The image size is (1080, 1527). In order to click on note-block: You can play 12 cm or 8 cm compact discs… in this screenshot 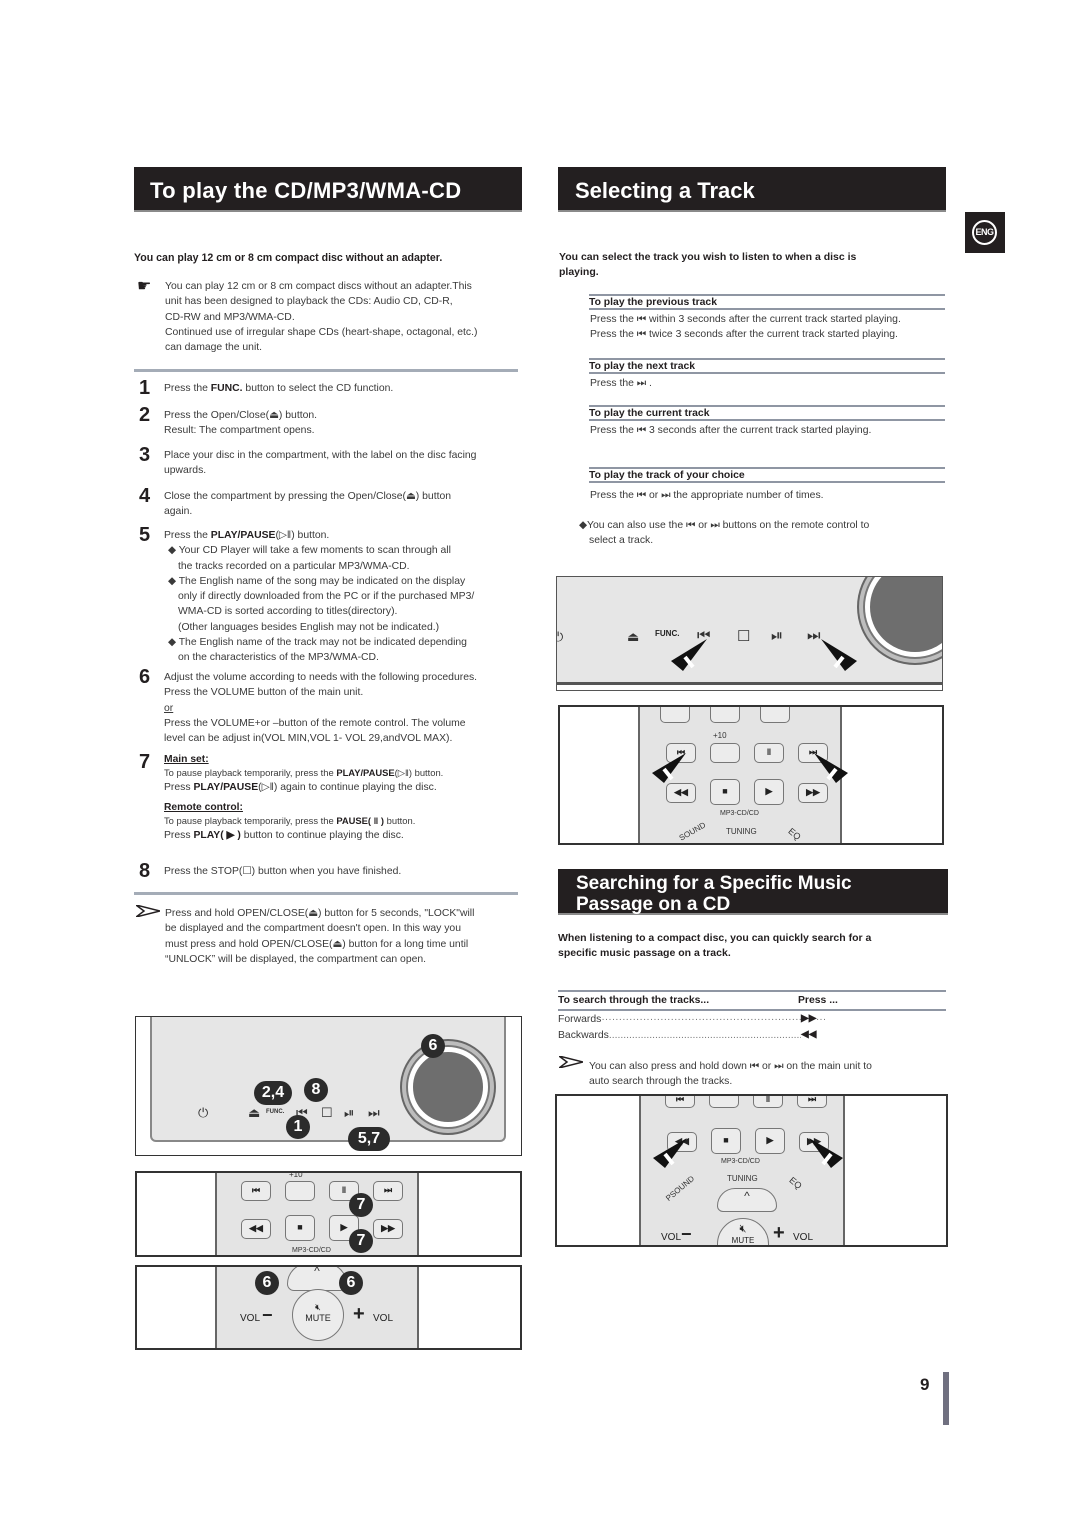, I will do `click(345, 317)`.